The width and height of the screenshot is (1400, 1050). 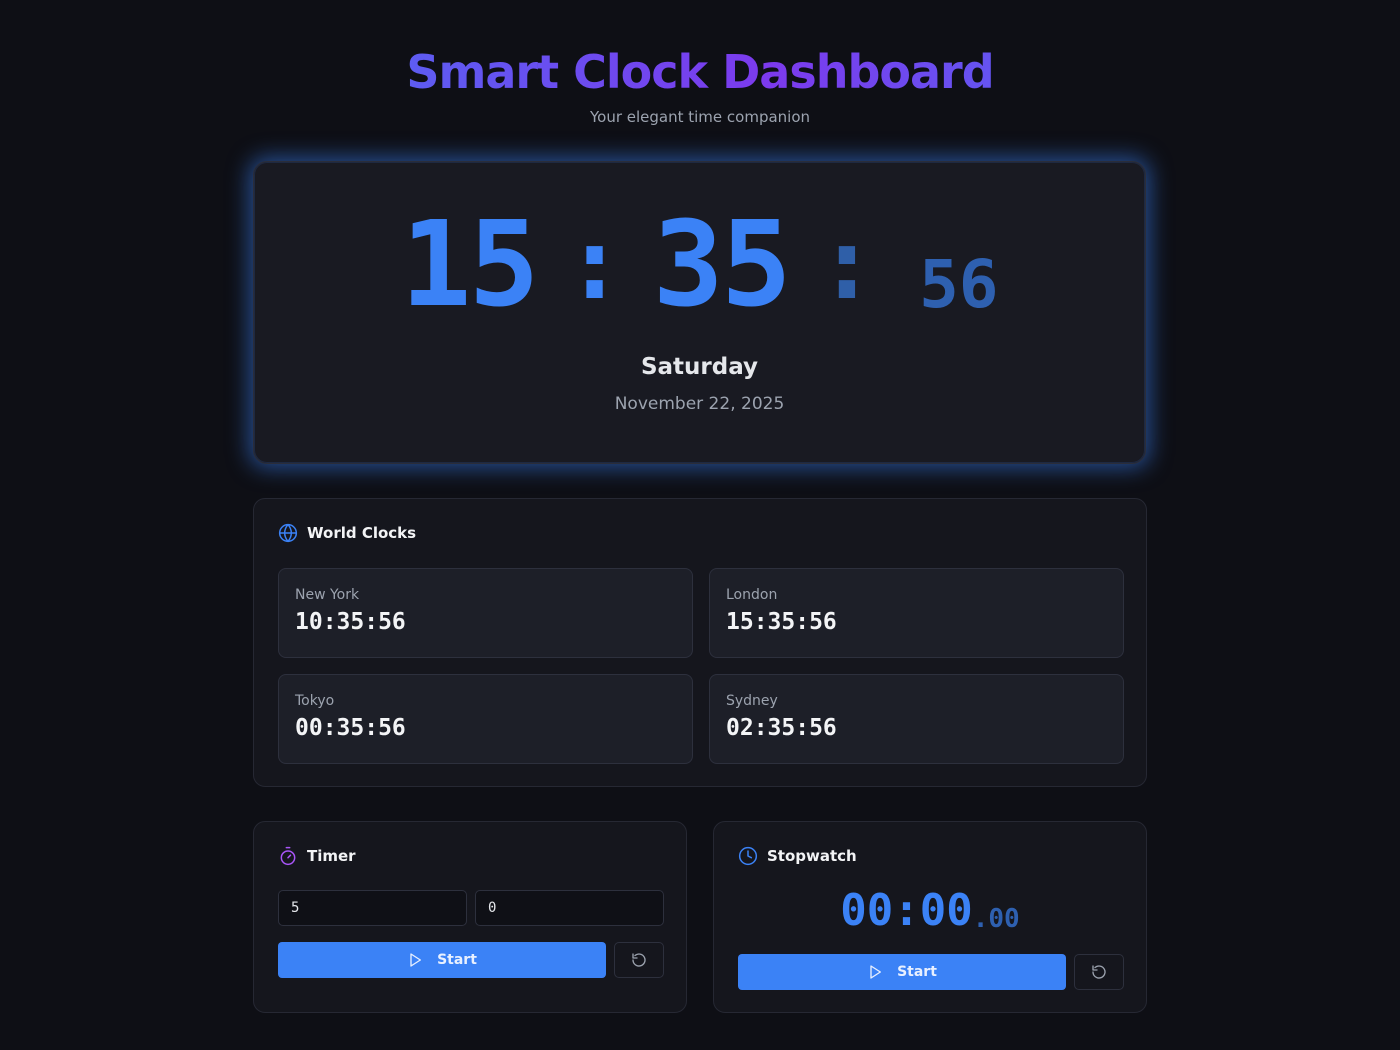 What do you see at coordinates (331, 856) in the screenshot?
I see `timer-title: Timer` at bounding box center [331, 856].